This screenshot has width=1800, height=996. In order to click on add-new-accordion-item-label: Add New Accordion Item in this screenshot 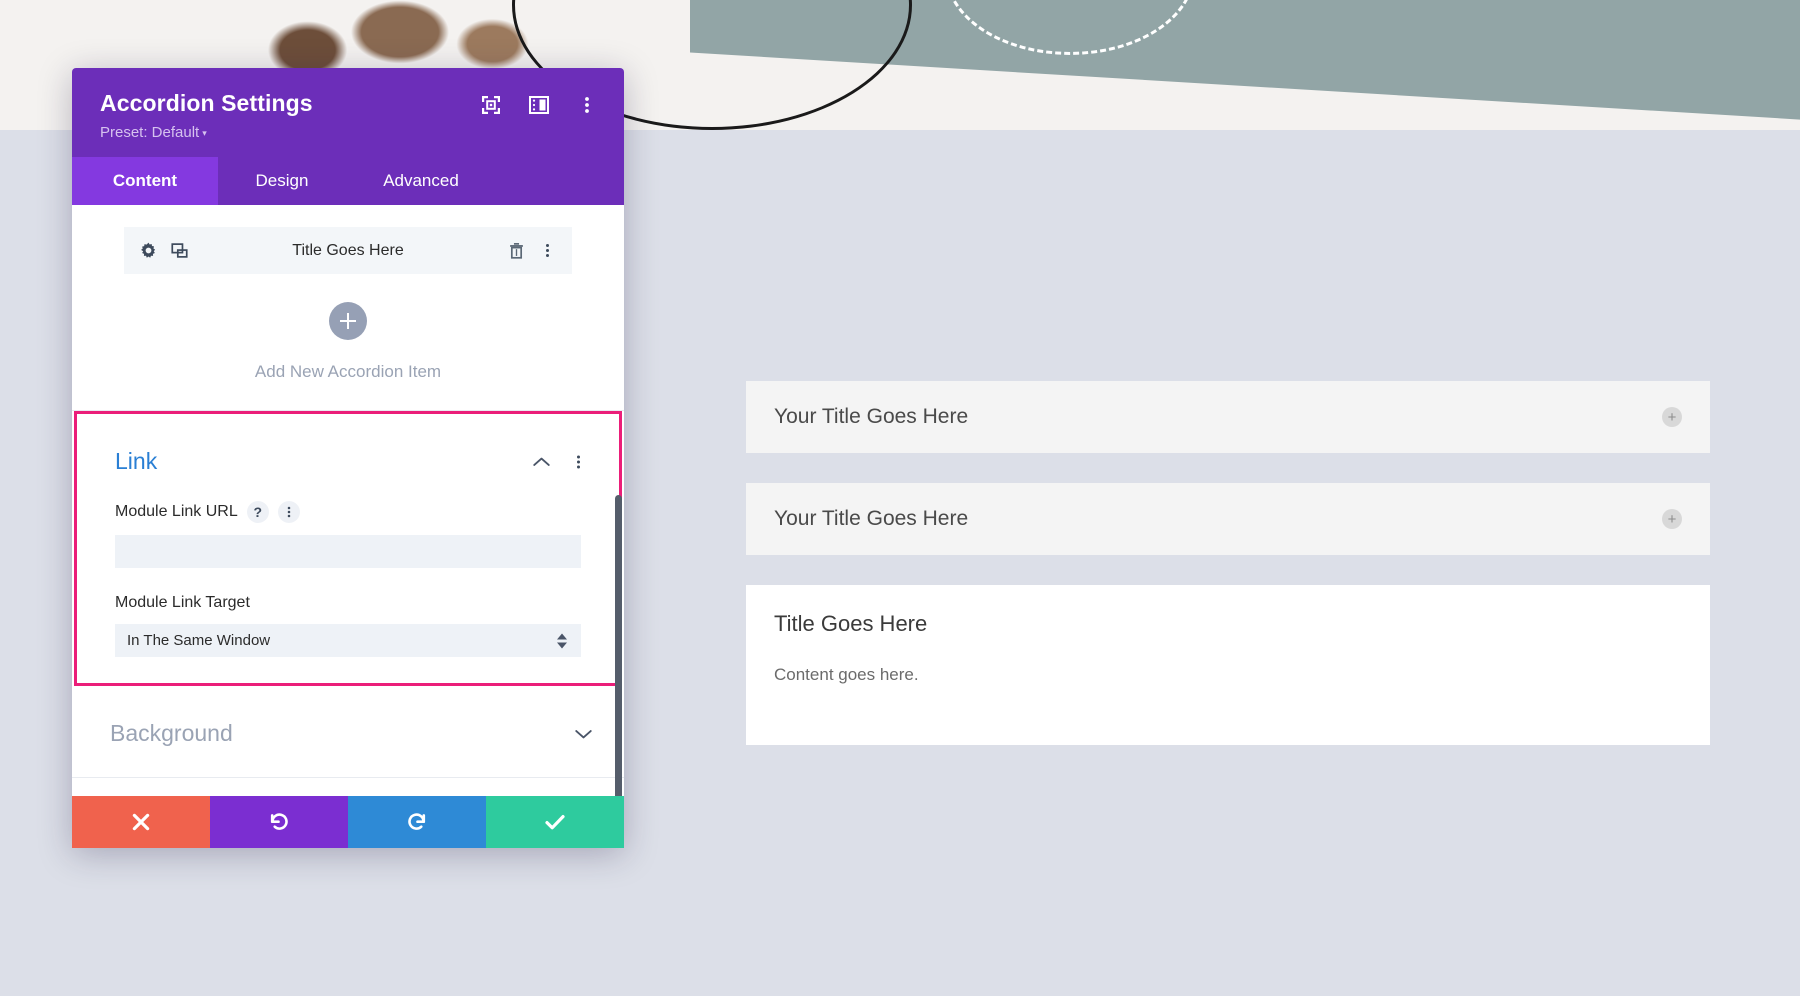, I will do `click(348, 371)`.